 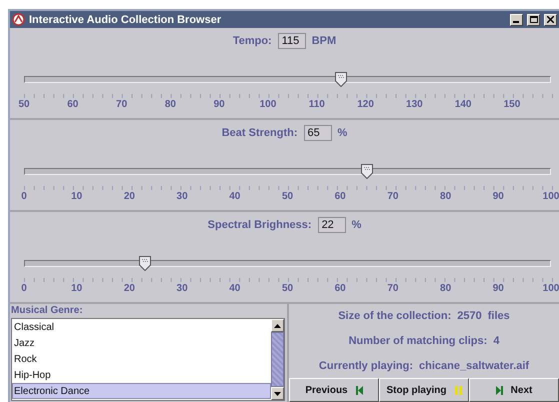 What do you see at coordinates (324, 41) in the screenshot?
I see `unit-label: BPM` at bounding box center [324, 41].